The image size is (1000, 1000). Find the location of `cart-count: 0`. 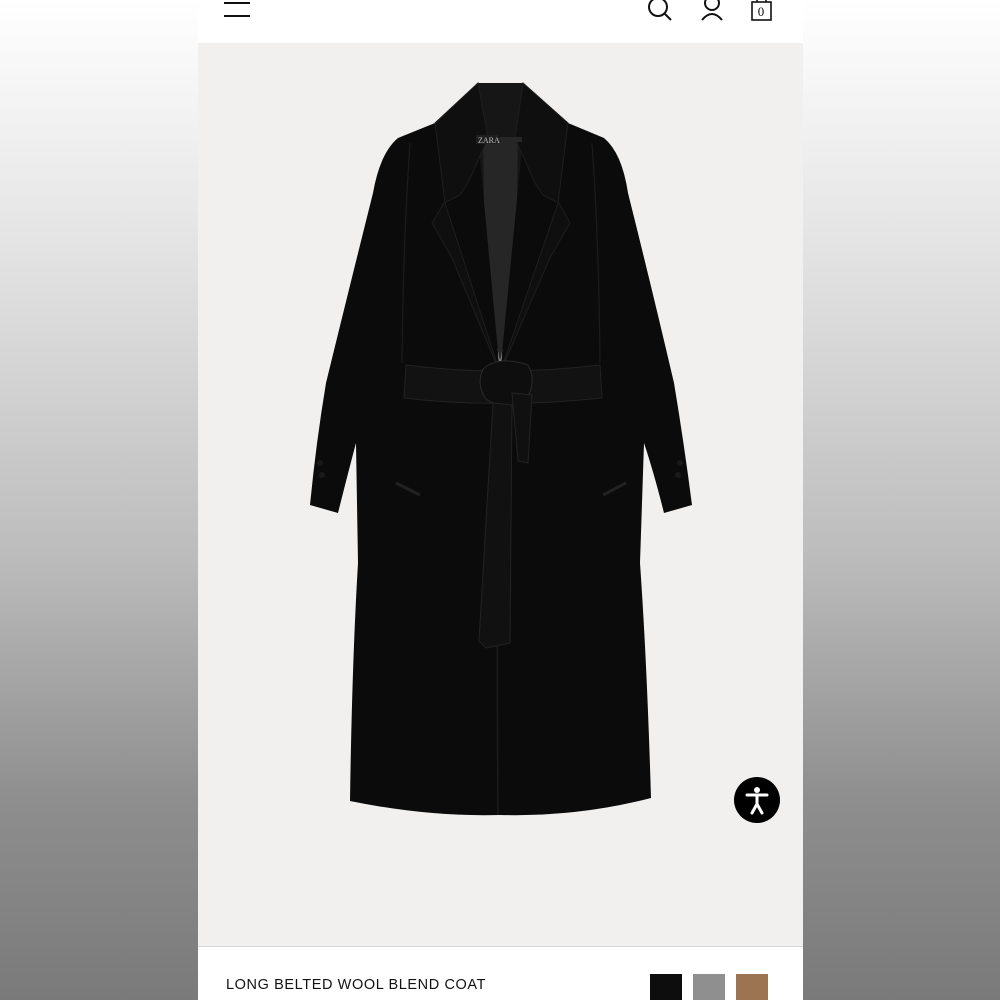

cart-count: 0 is located at coordinates (761, 11).